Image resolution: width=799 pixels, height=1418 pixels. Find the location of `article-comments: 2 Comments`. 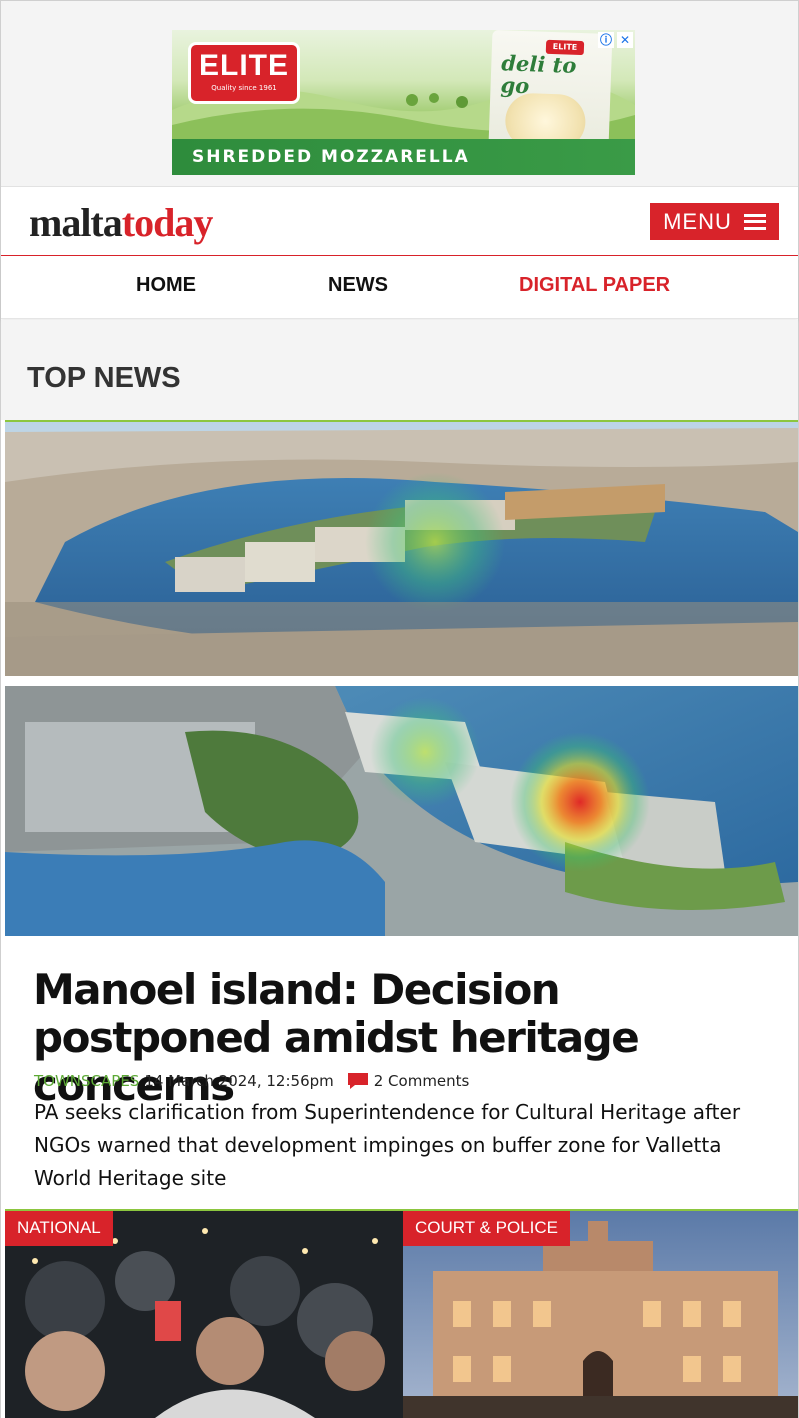

article-comments: 2 Comments is located at coordinates (422, 1081).